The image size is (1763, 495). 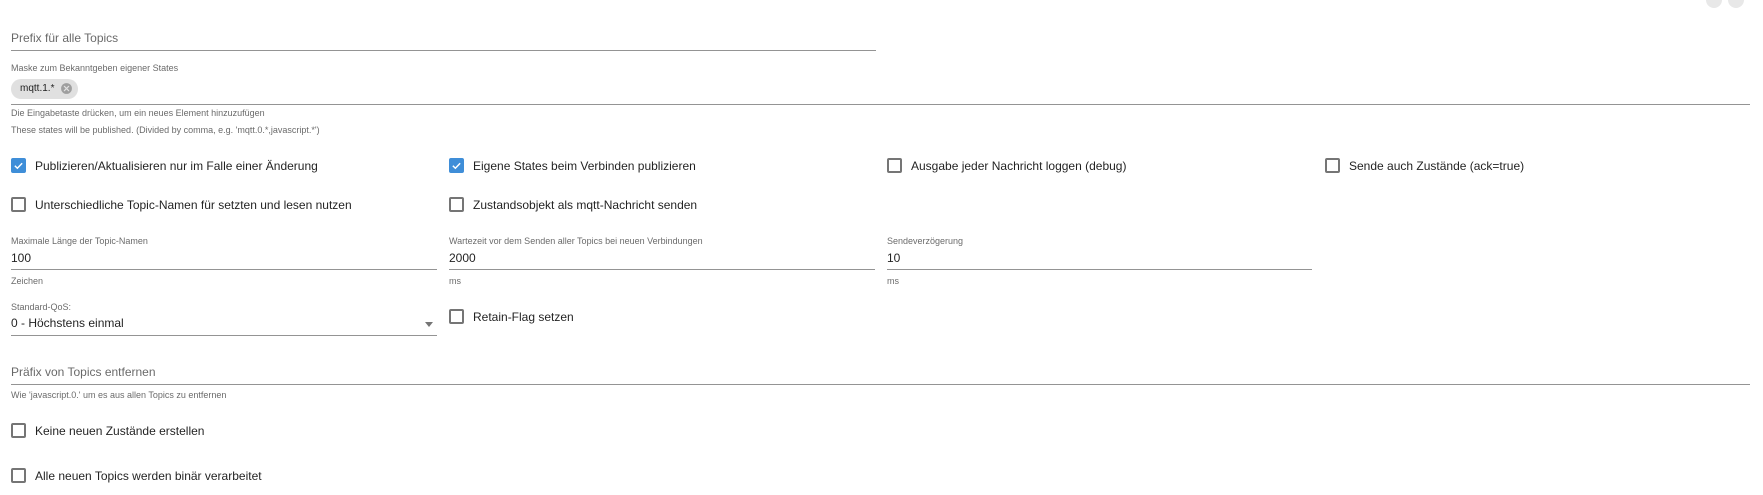 What do you see at coordinates (1099, 269) in the screenshot?
I see `send-delay-underline` at bounding box center [1099, 269].